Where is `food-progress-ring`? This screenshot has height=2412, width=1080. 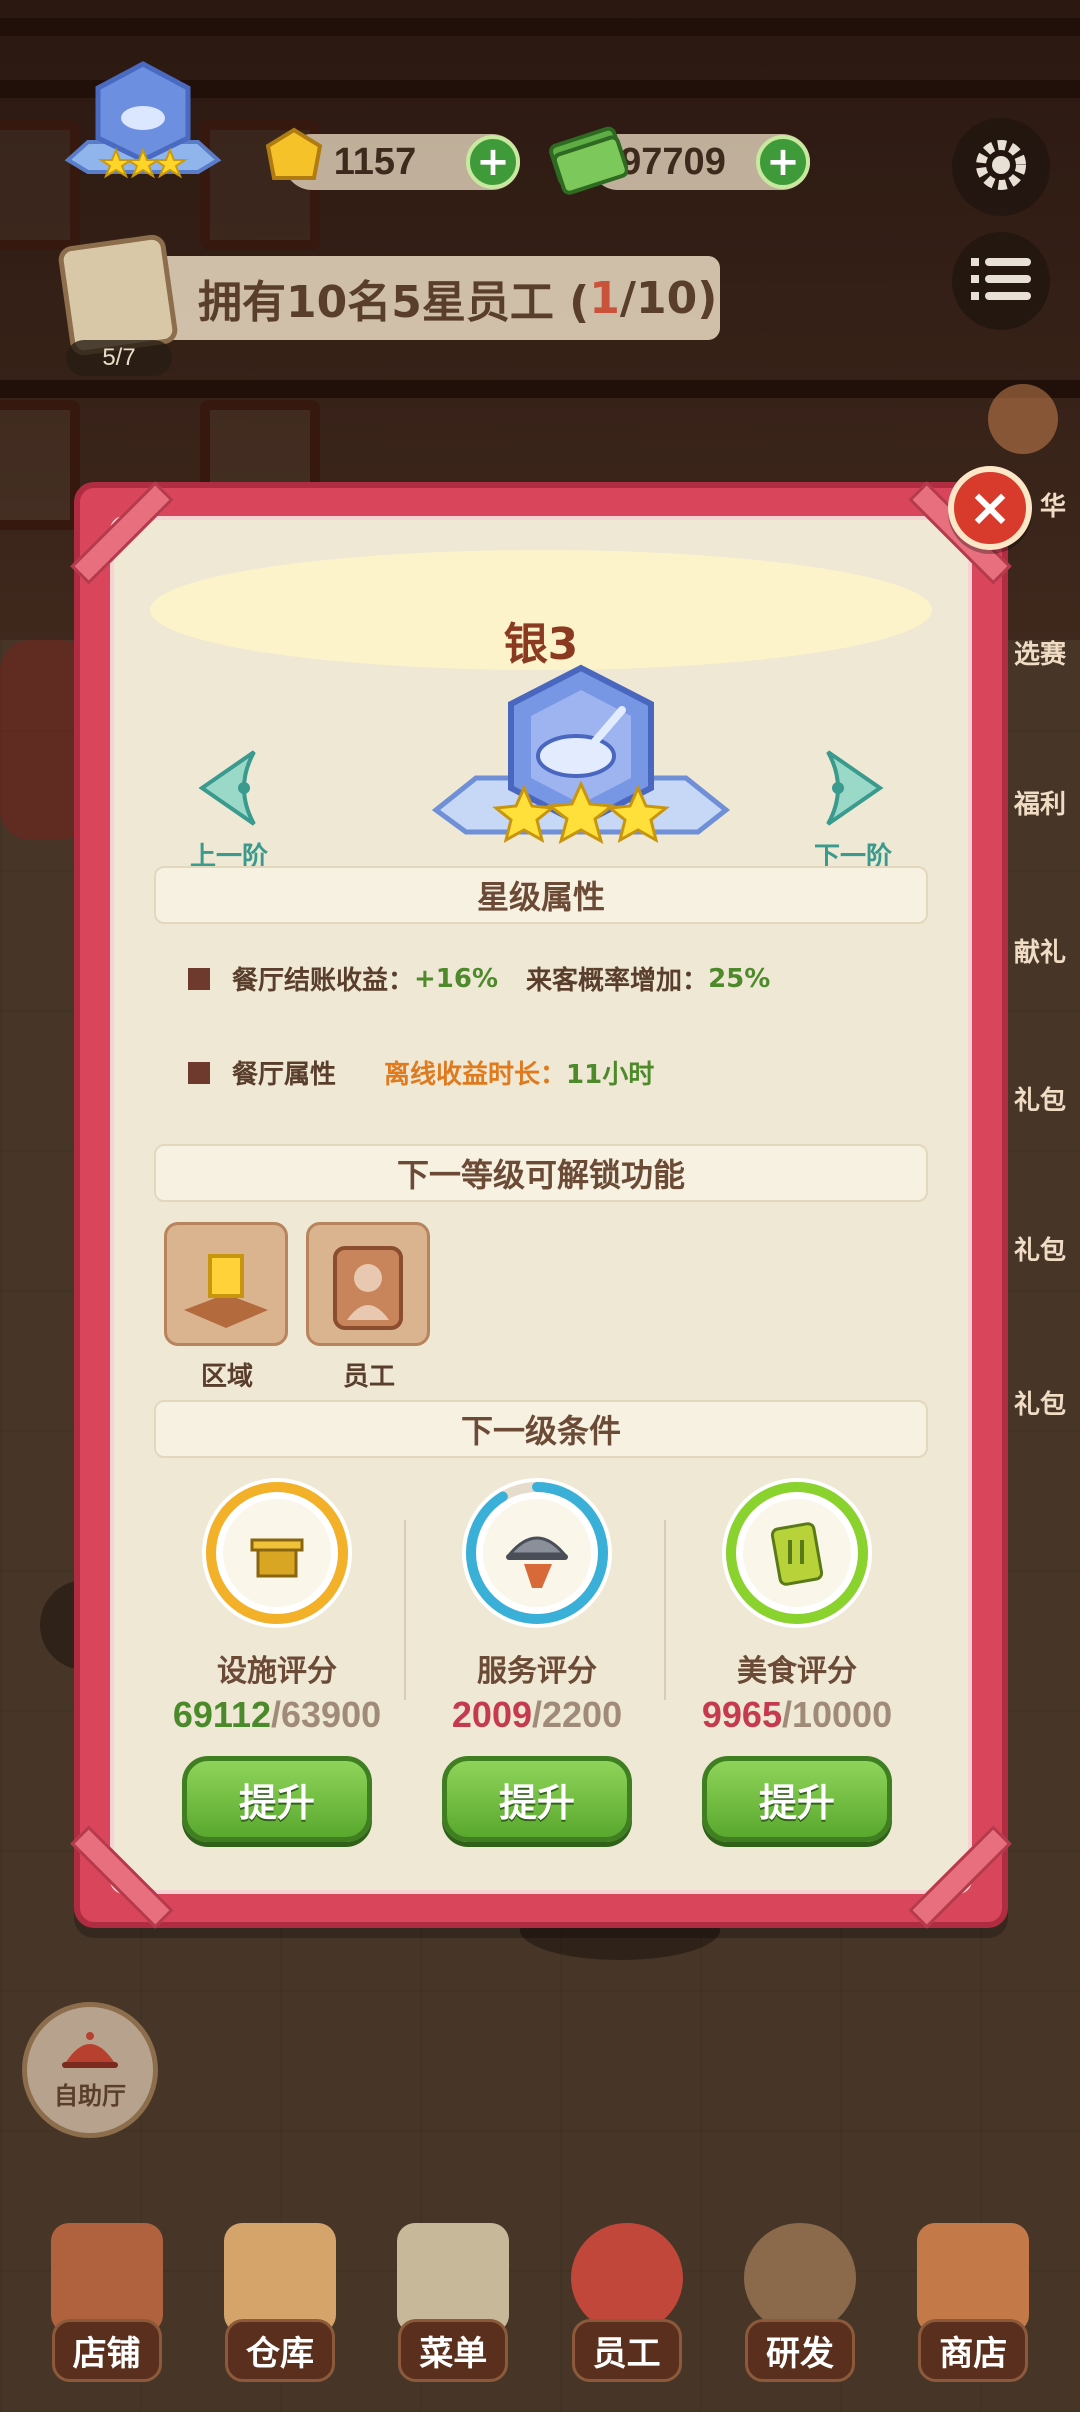 food-progress-ring is located at coordinates (797, 1553).